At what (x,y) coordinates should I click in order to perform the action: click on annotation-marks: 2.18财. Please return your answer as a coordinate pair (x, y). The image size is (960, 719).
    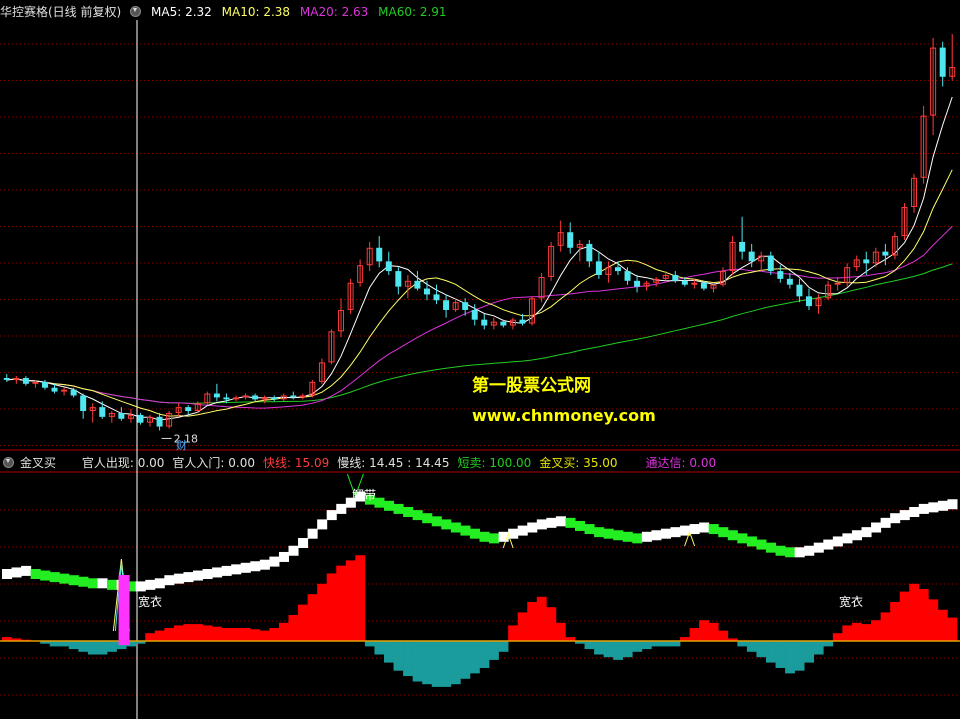
    Looking at the image, I should click on (179, 442).